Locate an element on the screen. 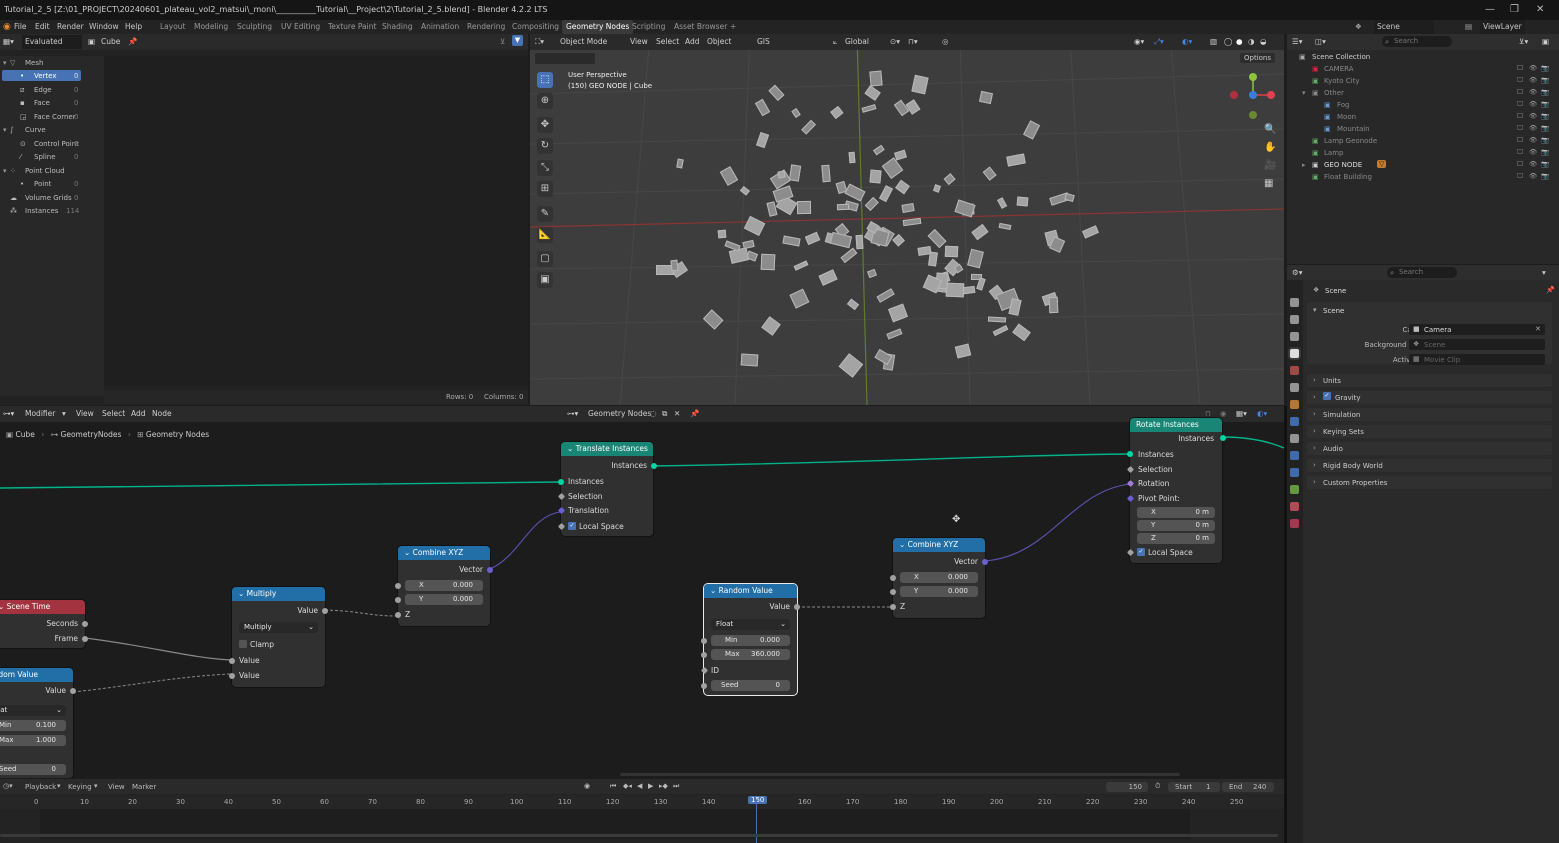  measure-tool-icon: 📐 is located at coordinates (545, 235).